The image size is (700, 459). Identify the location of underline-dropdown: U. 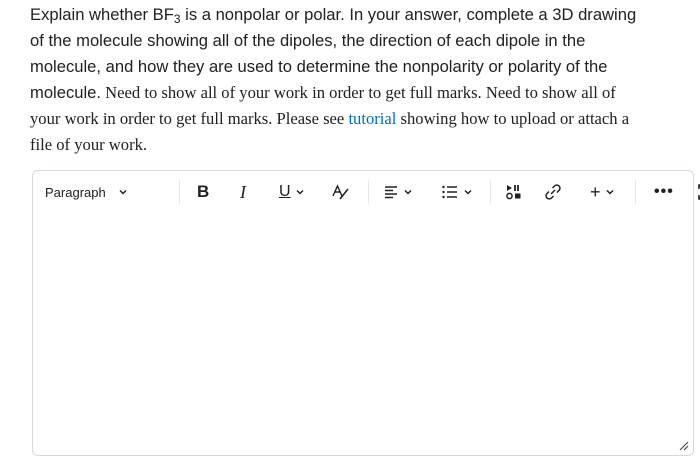
(292, 192).